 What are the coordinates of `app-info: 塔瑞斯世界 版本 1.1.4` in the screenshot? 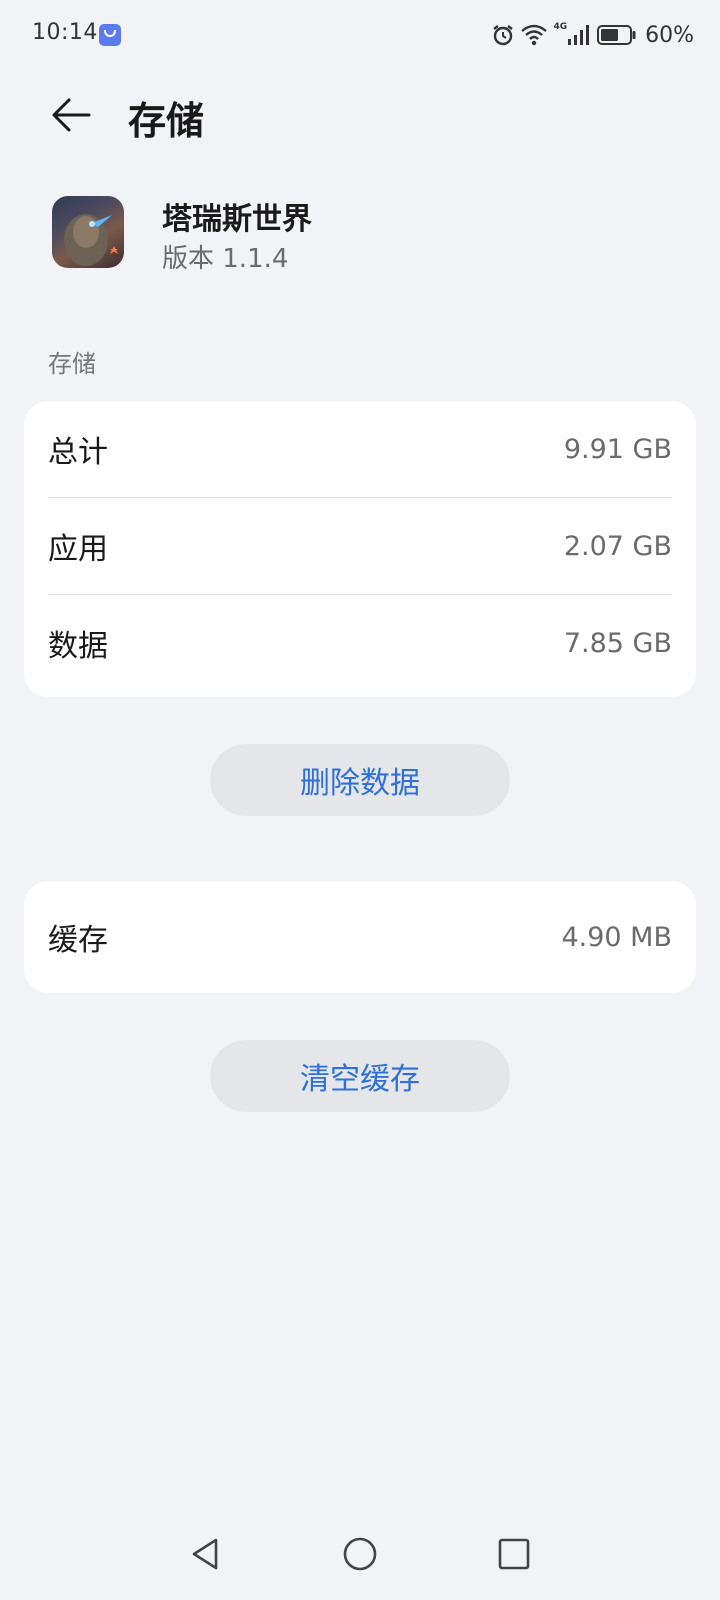 It's located at (362, 235).